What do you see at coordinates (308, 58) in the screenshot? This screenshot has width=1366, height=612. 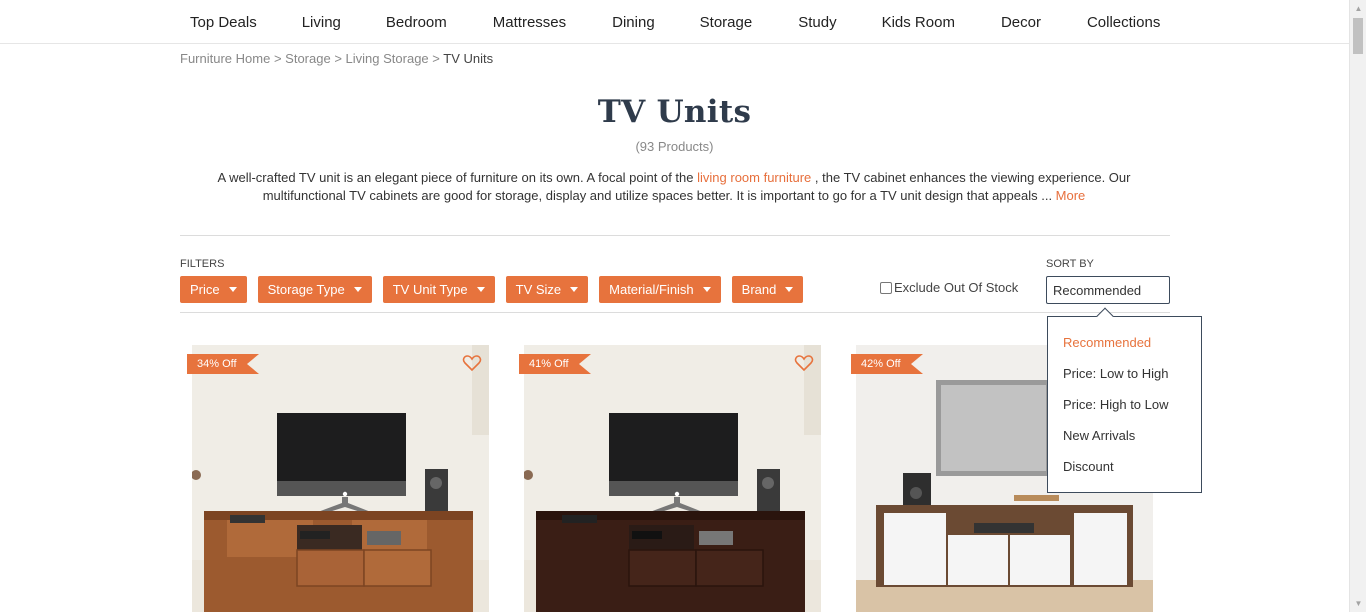 I see `breadcrumb-link-storage: Storage` at bounding box center [308, 58].